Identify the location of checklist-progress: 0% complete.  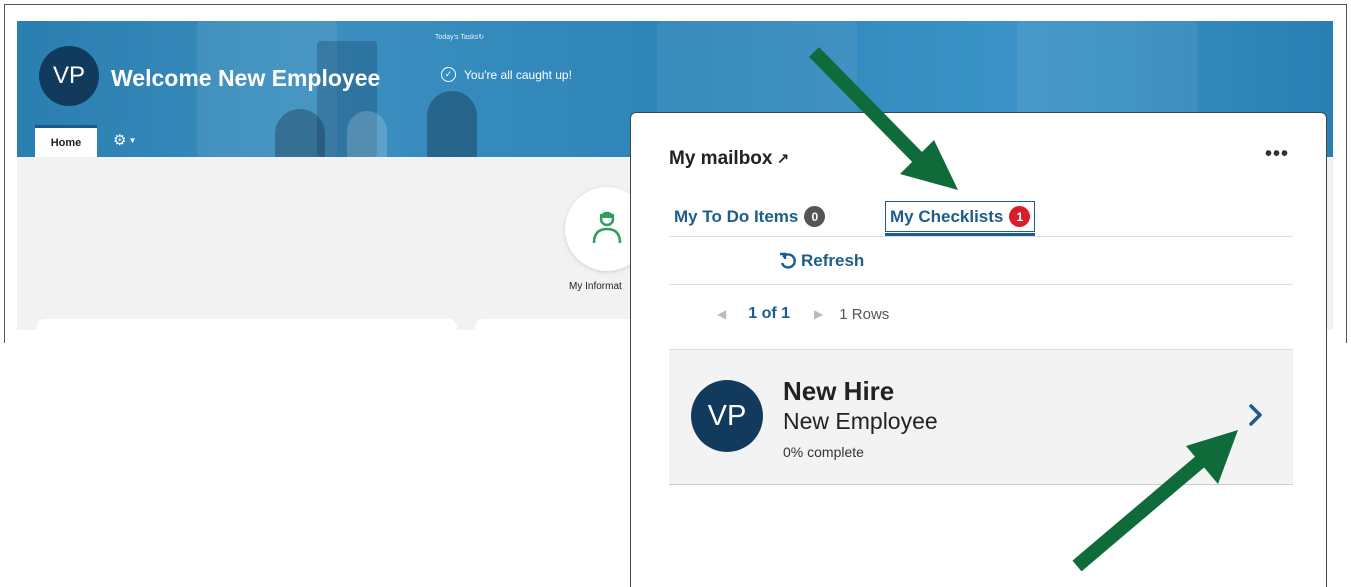
(823, 452).